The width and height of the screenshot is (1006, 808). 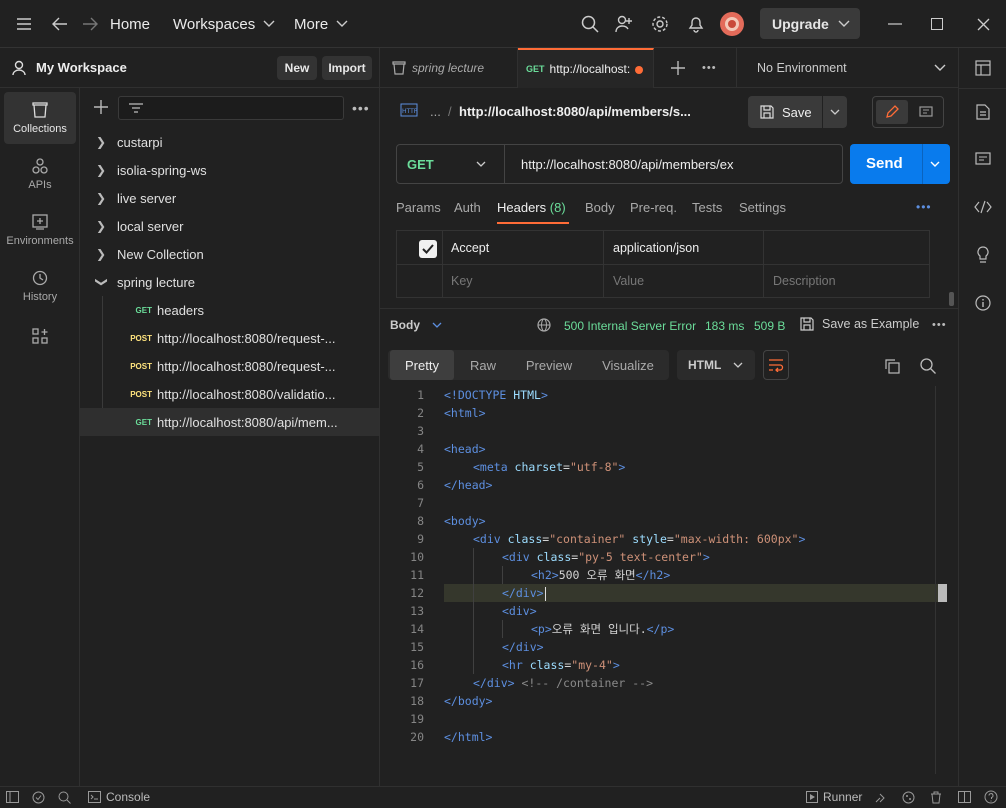 What do you see at coordinates (935, 580) in the screenshot?
I see `scrollbar-track` at bounding box center [935, 580].